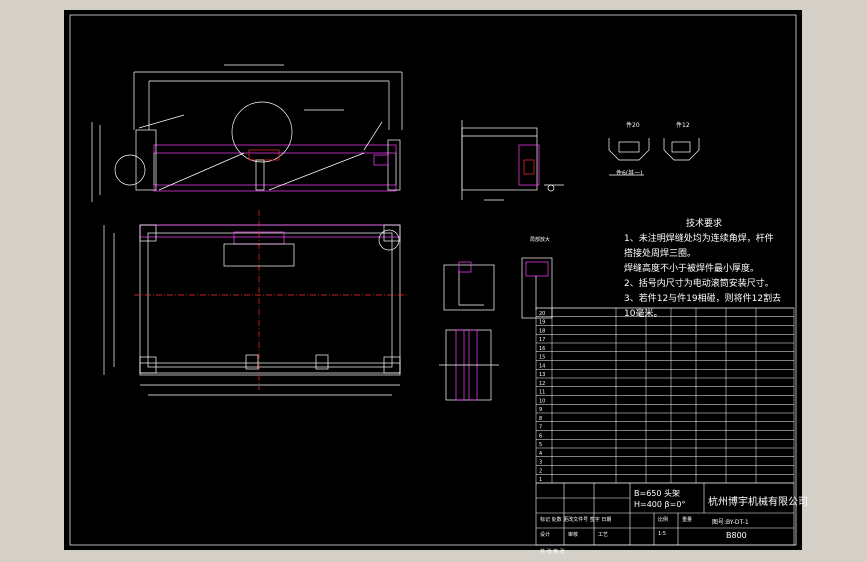 This screenshot has height=562, width=867. What do you see at coordinates (573, 535) in the screenshot?
I see `role-check: 审核` at bounding box center [573, 535].